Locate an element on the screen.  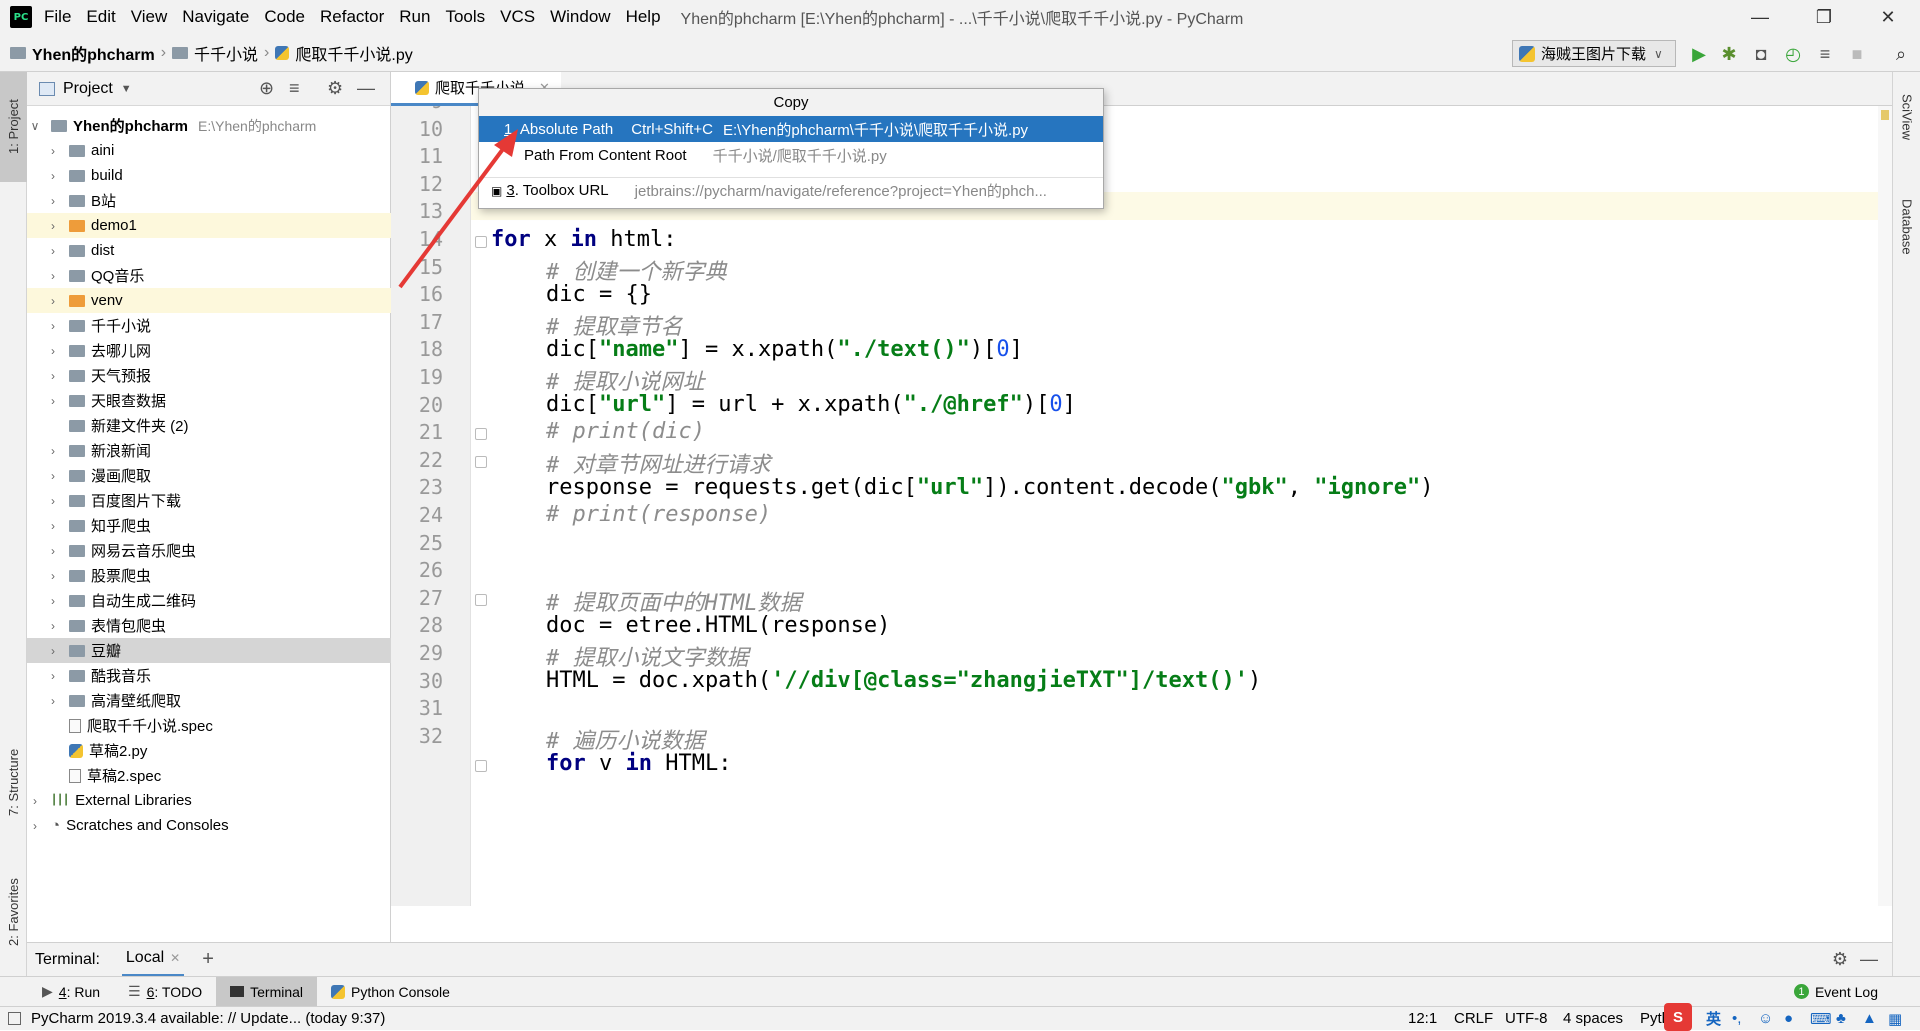
copy-content-root-path-item: Path From Content Root 千千小说/爬取千千小说.py is located at coordinates (791, 155).